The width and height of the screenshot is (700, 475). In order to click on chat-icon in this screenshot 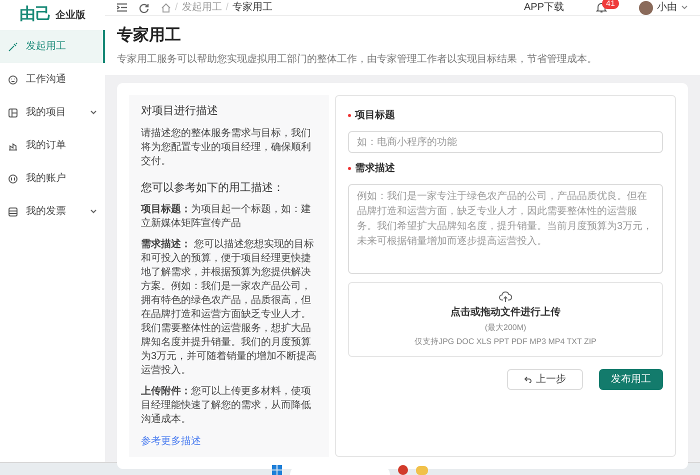, I will do `click(13, 79)`.